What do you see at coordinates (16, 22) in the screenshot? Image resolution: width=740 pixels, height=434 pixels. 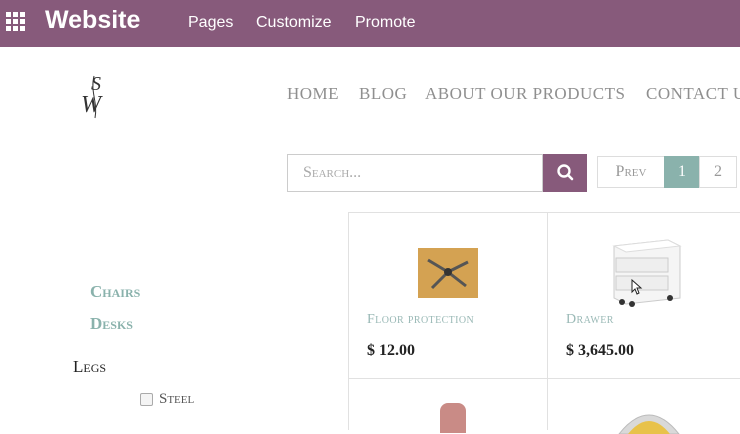 I see `apps-grid-icon` at bounding box center [16, 22].